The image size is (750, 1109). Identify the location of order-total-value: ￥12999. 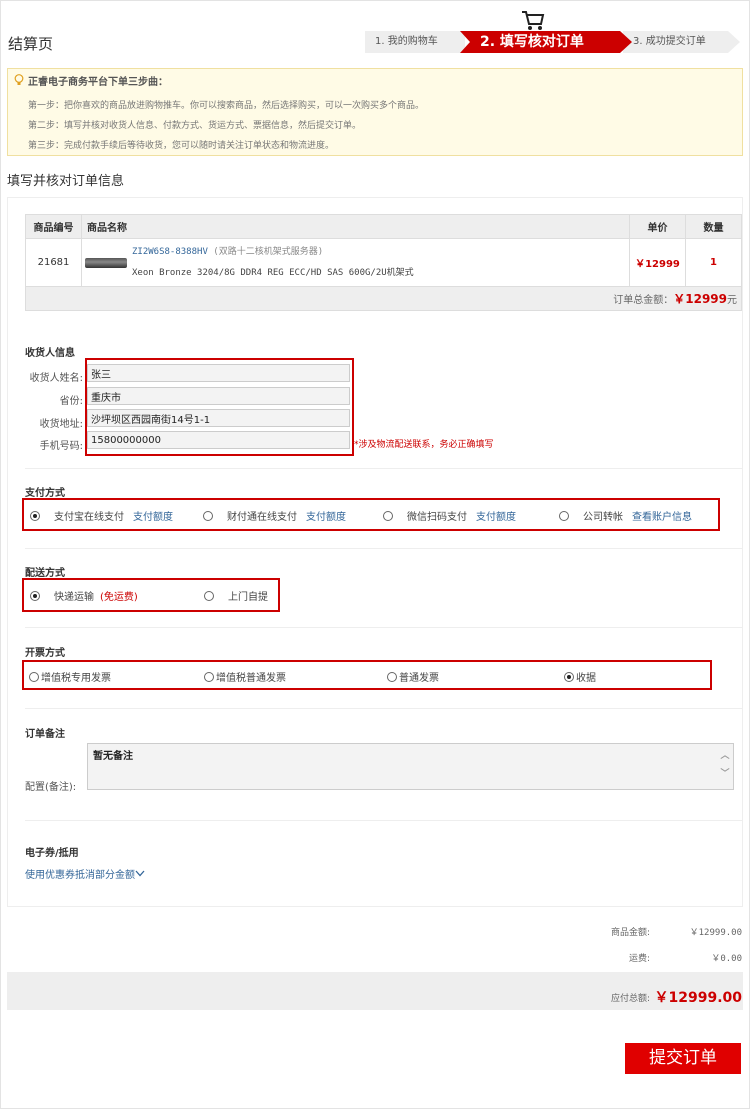
(700, 299).